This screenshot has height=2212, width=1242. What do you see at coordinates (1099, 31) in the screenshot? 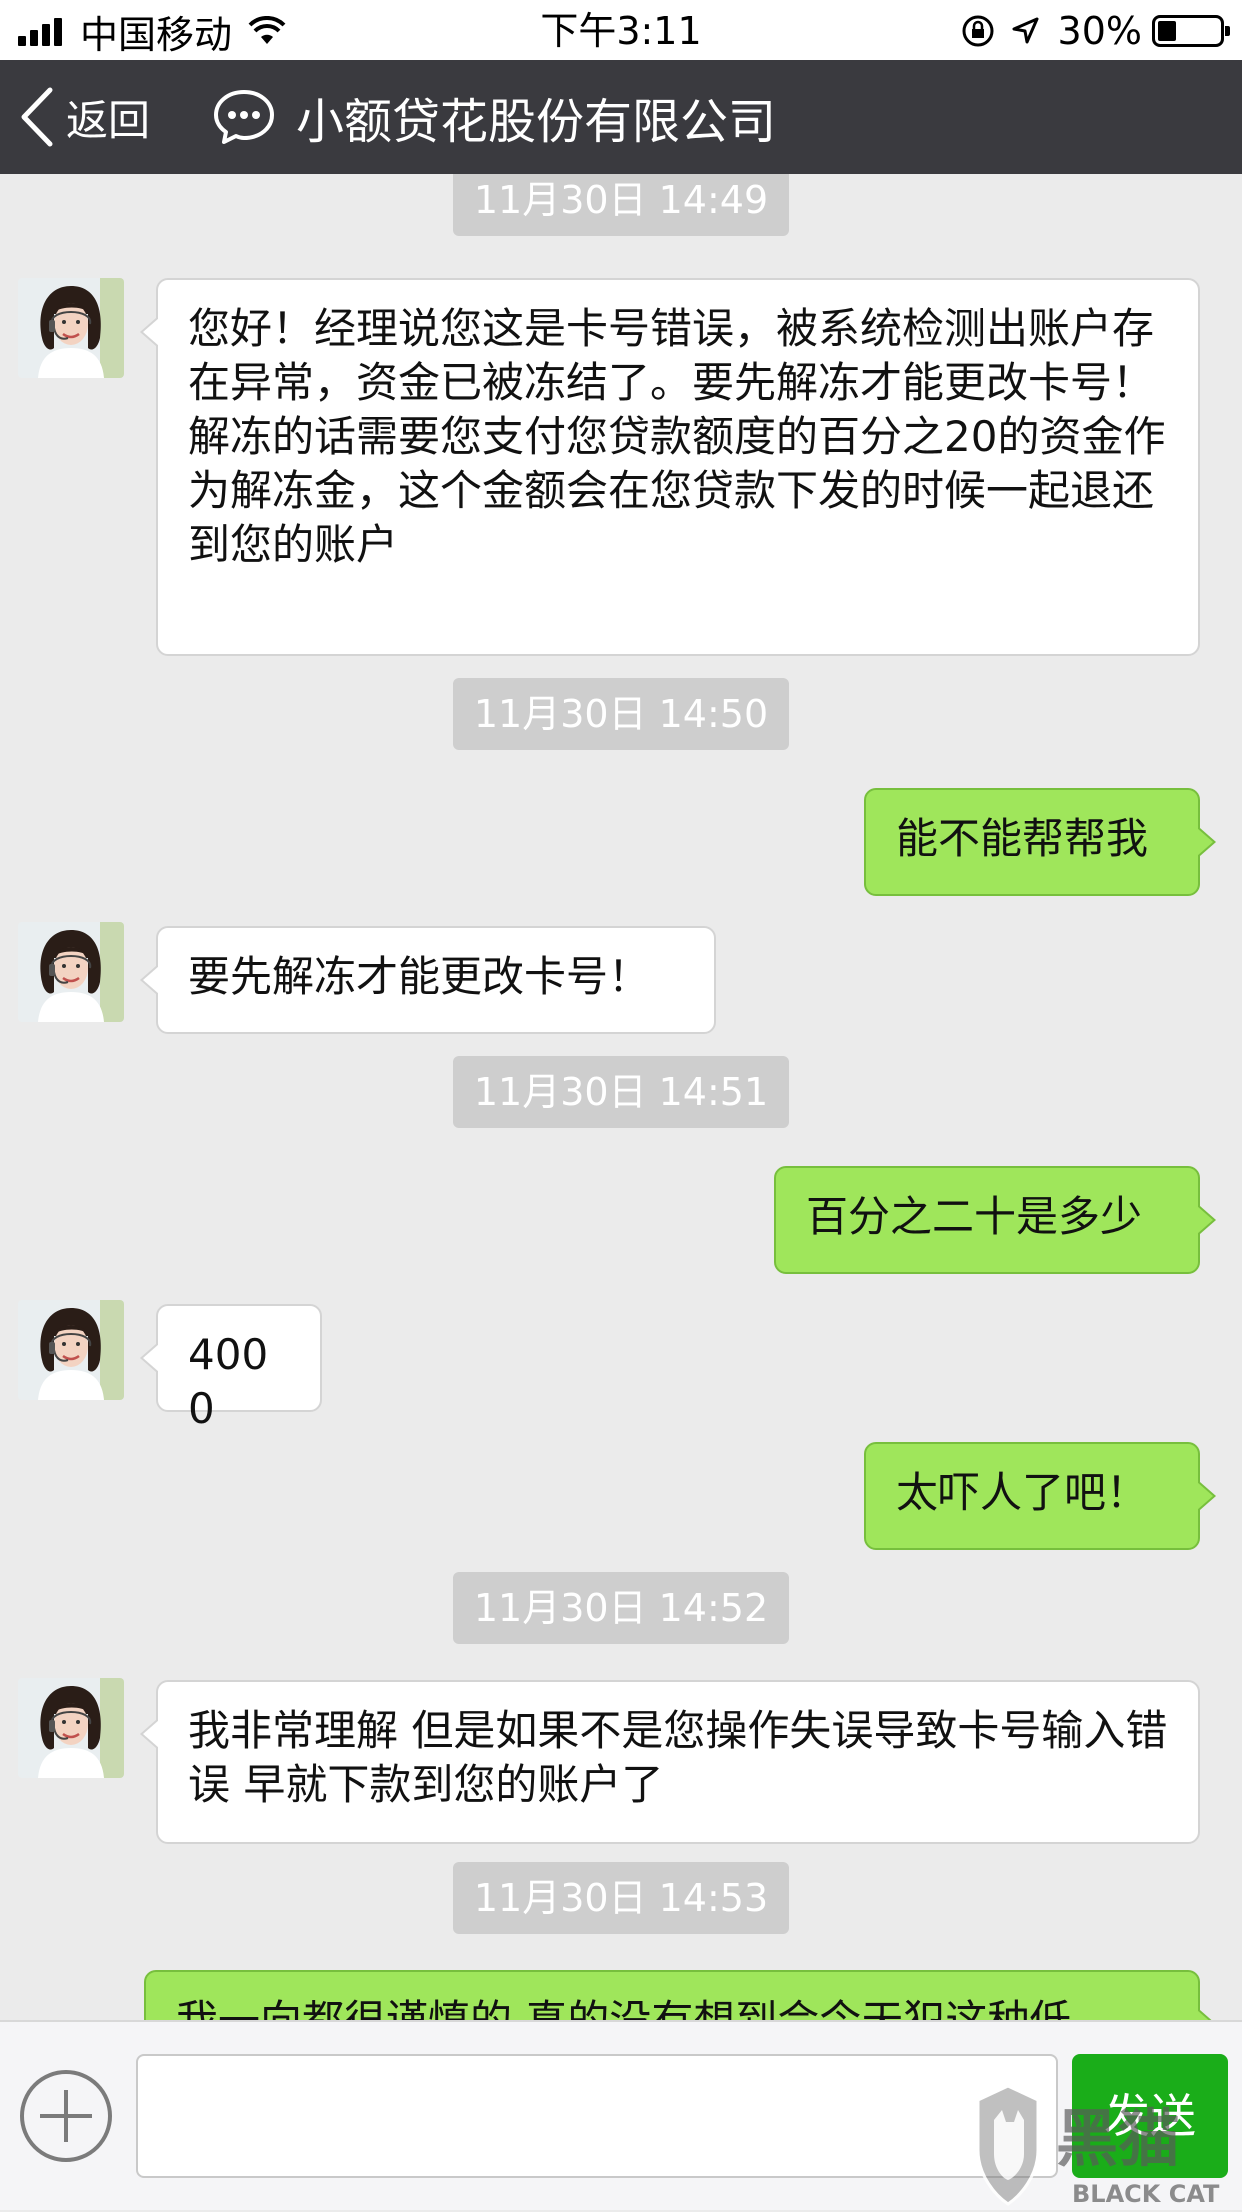
I see `battery-percent: 30%` at bounding box center [1099, 31].